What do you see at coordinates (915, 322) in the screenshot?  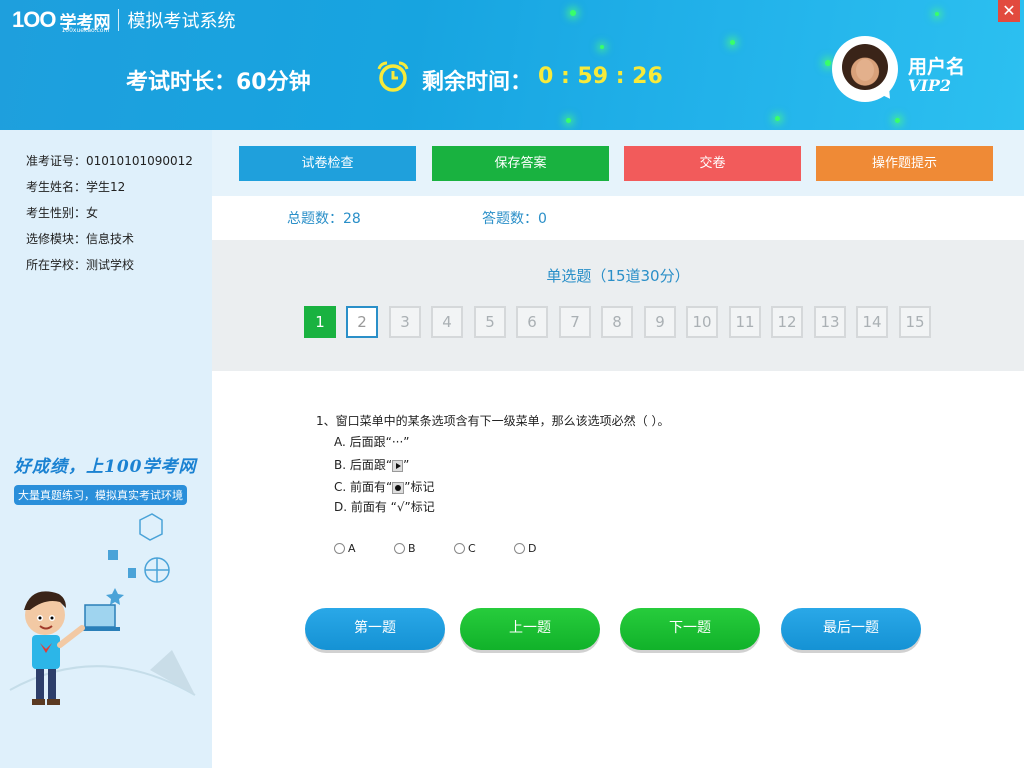 I see `question-number: 15` at bounding box center [915, 322].